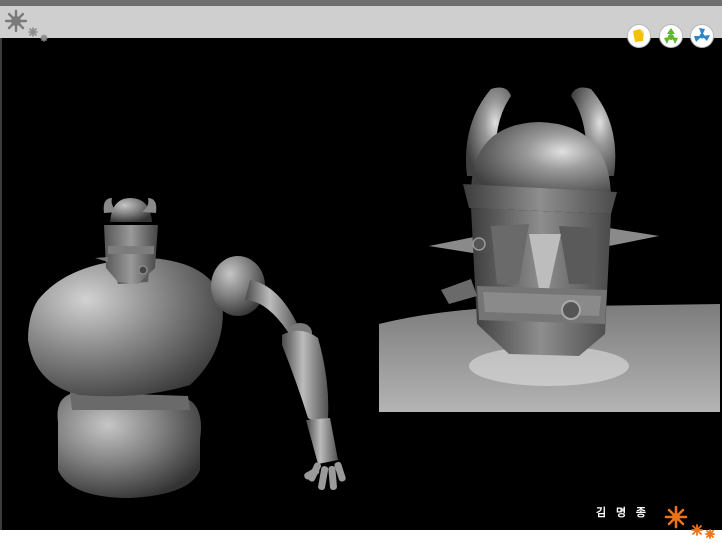 This screenshot has height=543, width=722. I want to click on forearm, so click(305, 376).